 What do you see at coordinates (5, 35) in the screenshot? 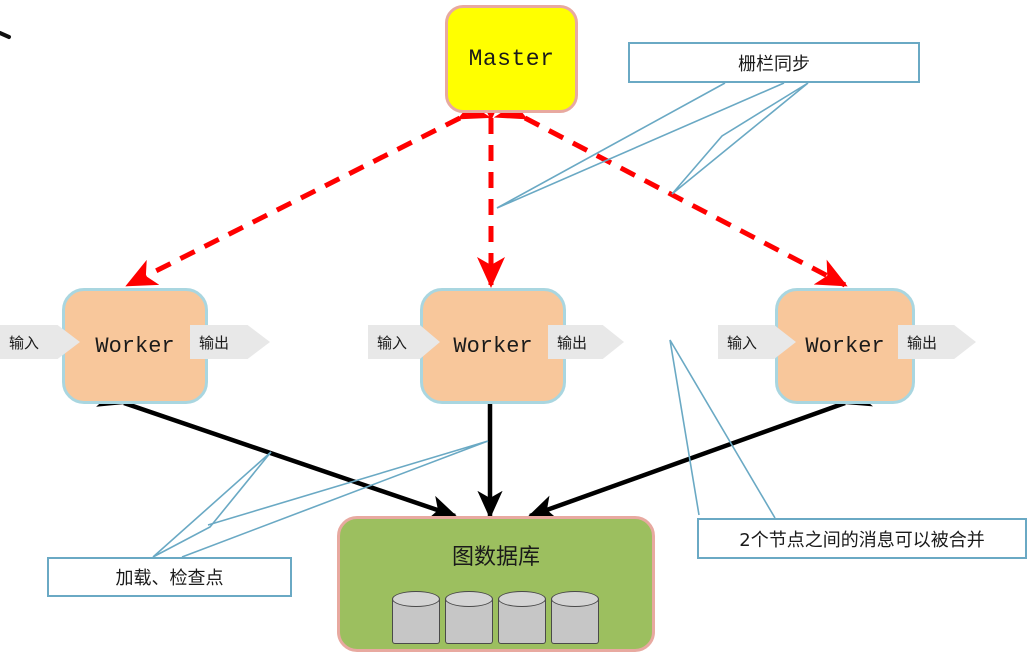
I see `stray-mark` at bounding box center [5, 35].